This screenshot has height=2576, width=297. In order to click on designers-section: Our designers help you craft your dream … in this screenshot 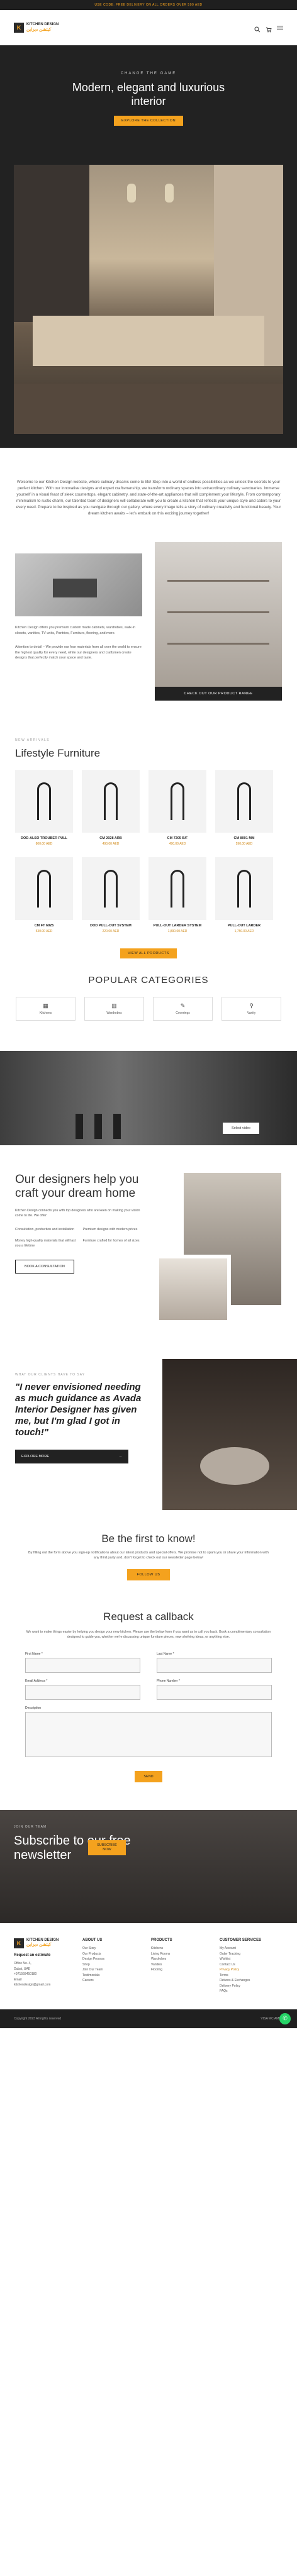, I will do `click(148, 1234)`.